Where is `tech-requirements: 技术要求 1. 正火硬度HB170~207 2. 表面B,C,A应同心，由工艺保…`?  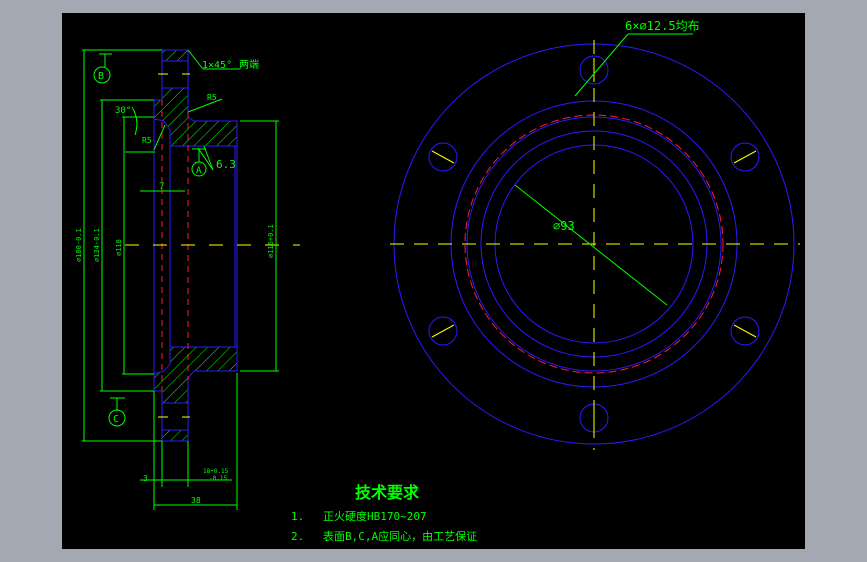
tech-requirements: 技术要求 1. 正火硬度HB170~207 2. 表面B,C,A应同心，由工艺保… is located at coordinates (384, 513).